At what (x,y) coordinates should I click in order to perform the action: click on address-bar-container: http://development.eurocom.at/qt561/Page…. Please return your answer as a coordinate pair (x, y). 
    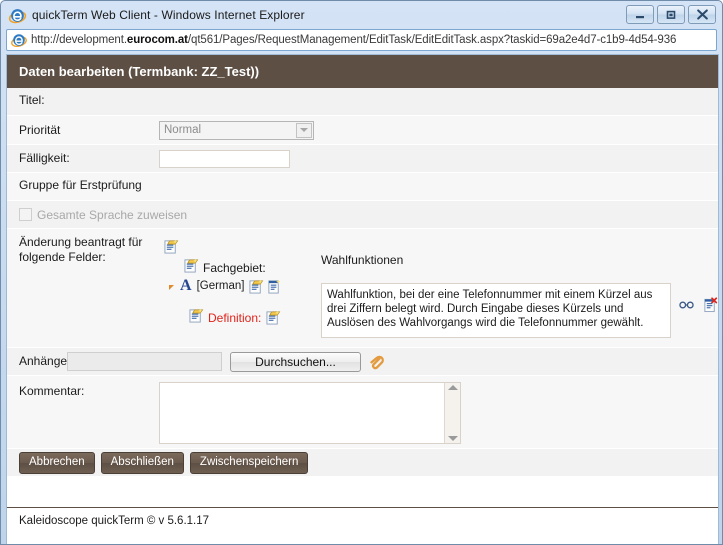
    Looking at the image, I should click on (361, 41).